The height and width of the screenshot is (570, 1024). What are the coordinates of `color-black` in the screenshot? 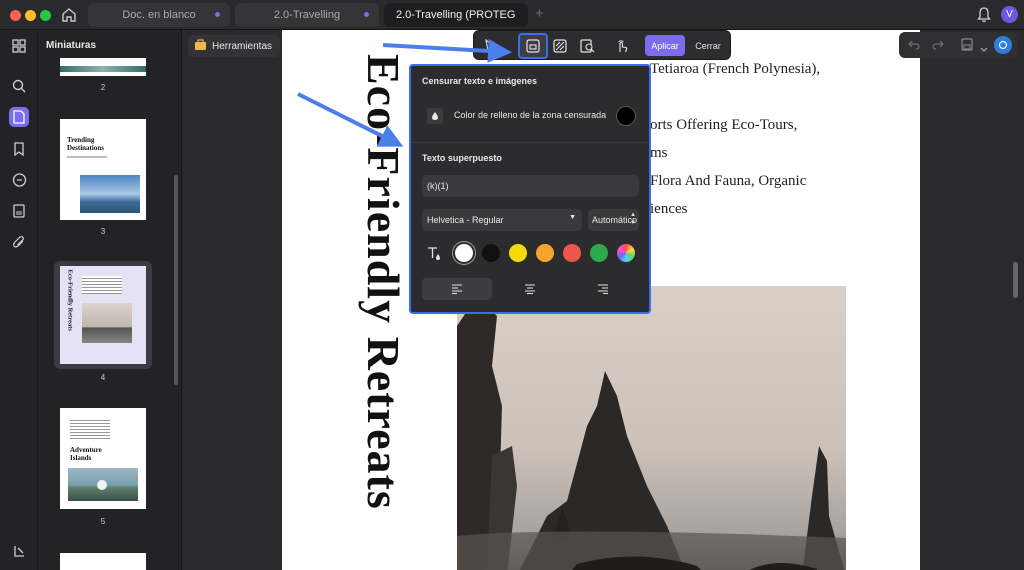 It's located at (491, 253).